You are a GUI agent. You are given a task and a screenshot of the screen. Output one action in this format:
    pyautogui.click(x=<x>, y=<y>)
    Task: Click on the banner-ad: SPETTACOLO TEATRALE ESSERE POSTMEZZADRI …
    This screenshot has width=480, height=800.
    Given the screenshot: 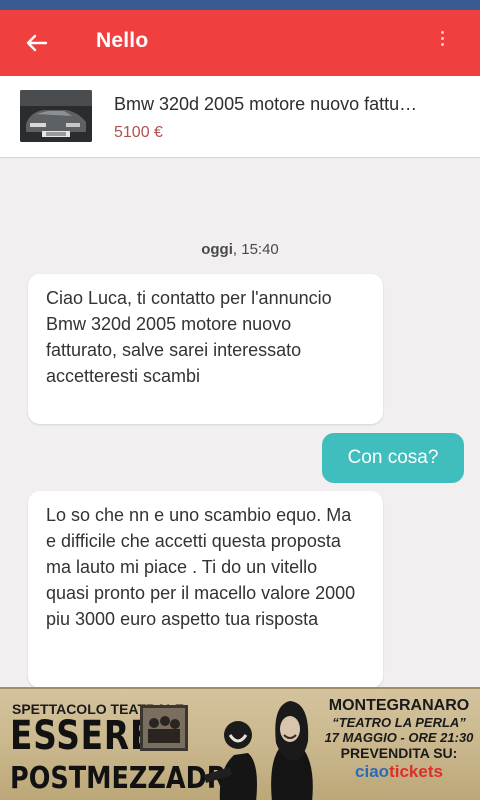 What is the action you would take?
    pyautogui.click(x=240, y=743)
    